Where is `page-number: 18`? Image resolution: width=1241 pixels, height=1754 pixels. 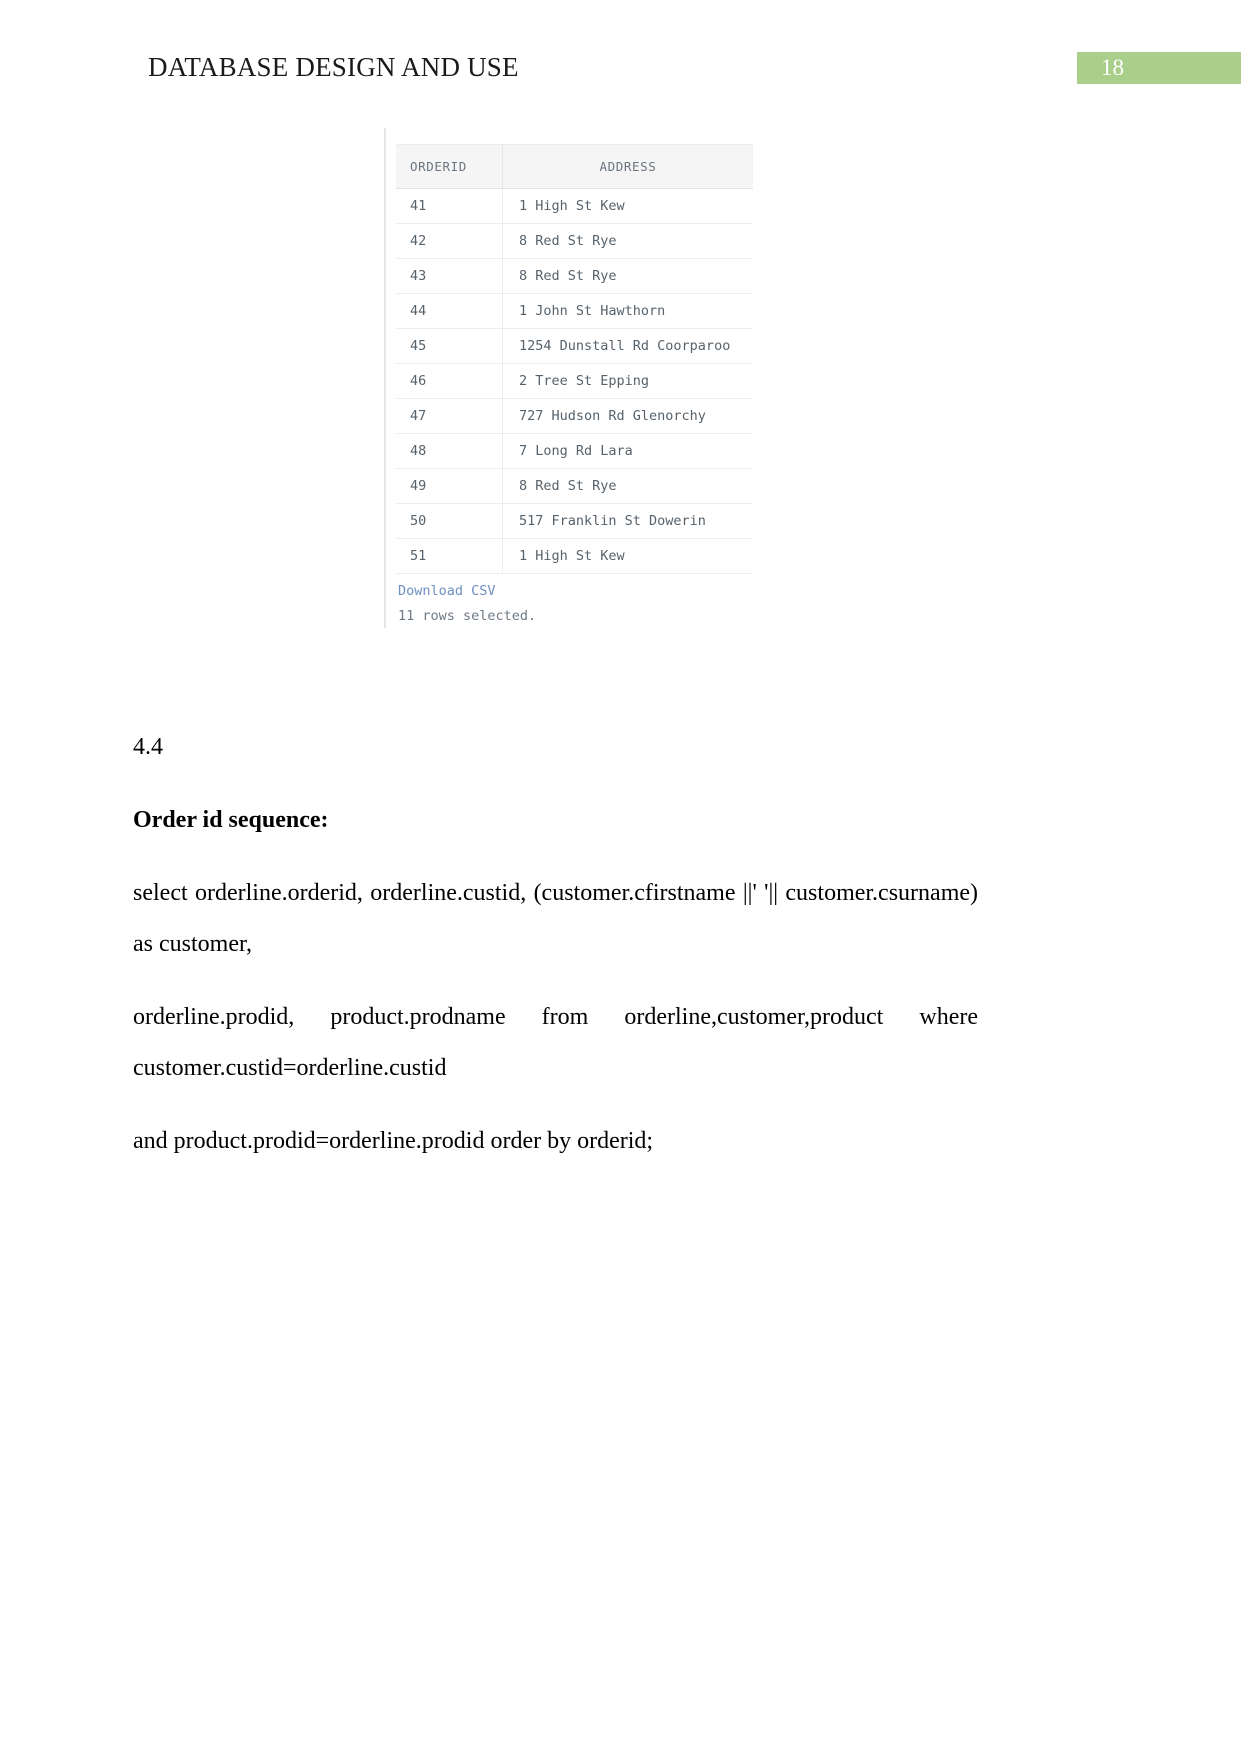 page-number: 18 is located at coordinates (1112, 67).